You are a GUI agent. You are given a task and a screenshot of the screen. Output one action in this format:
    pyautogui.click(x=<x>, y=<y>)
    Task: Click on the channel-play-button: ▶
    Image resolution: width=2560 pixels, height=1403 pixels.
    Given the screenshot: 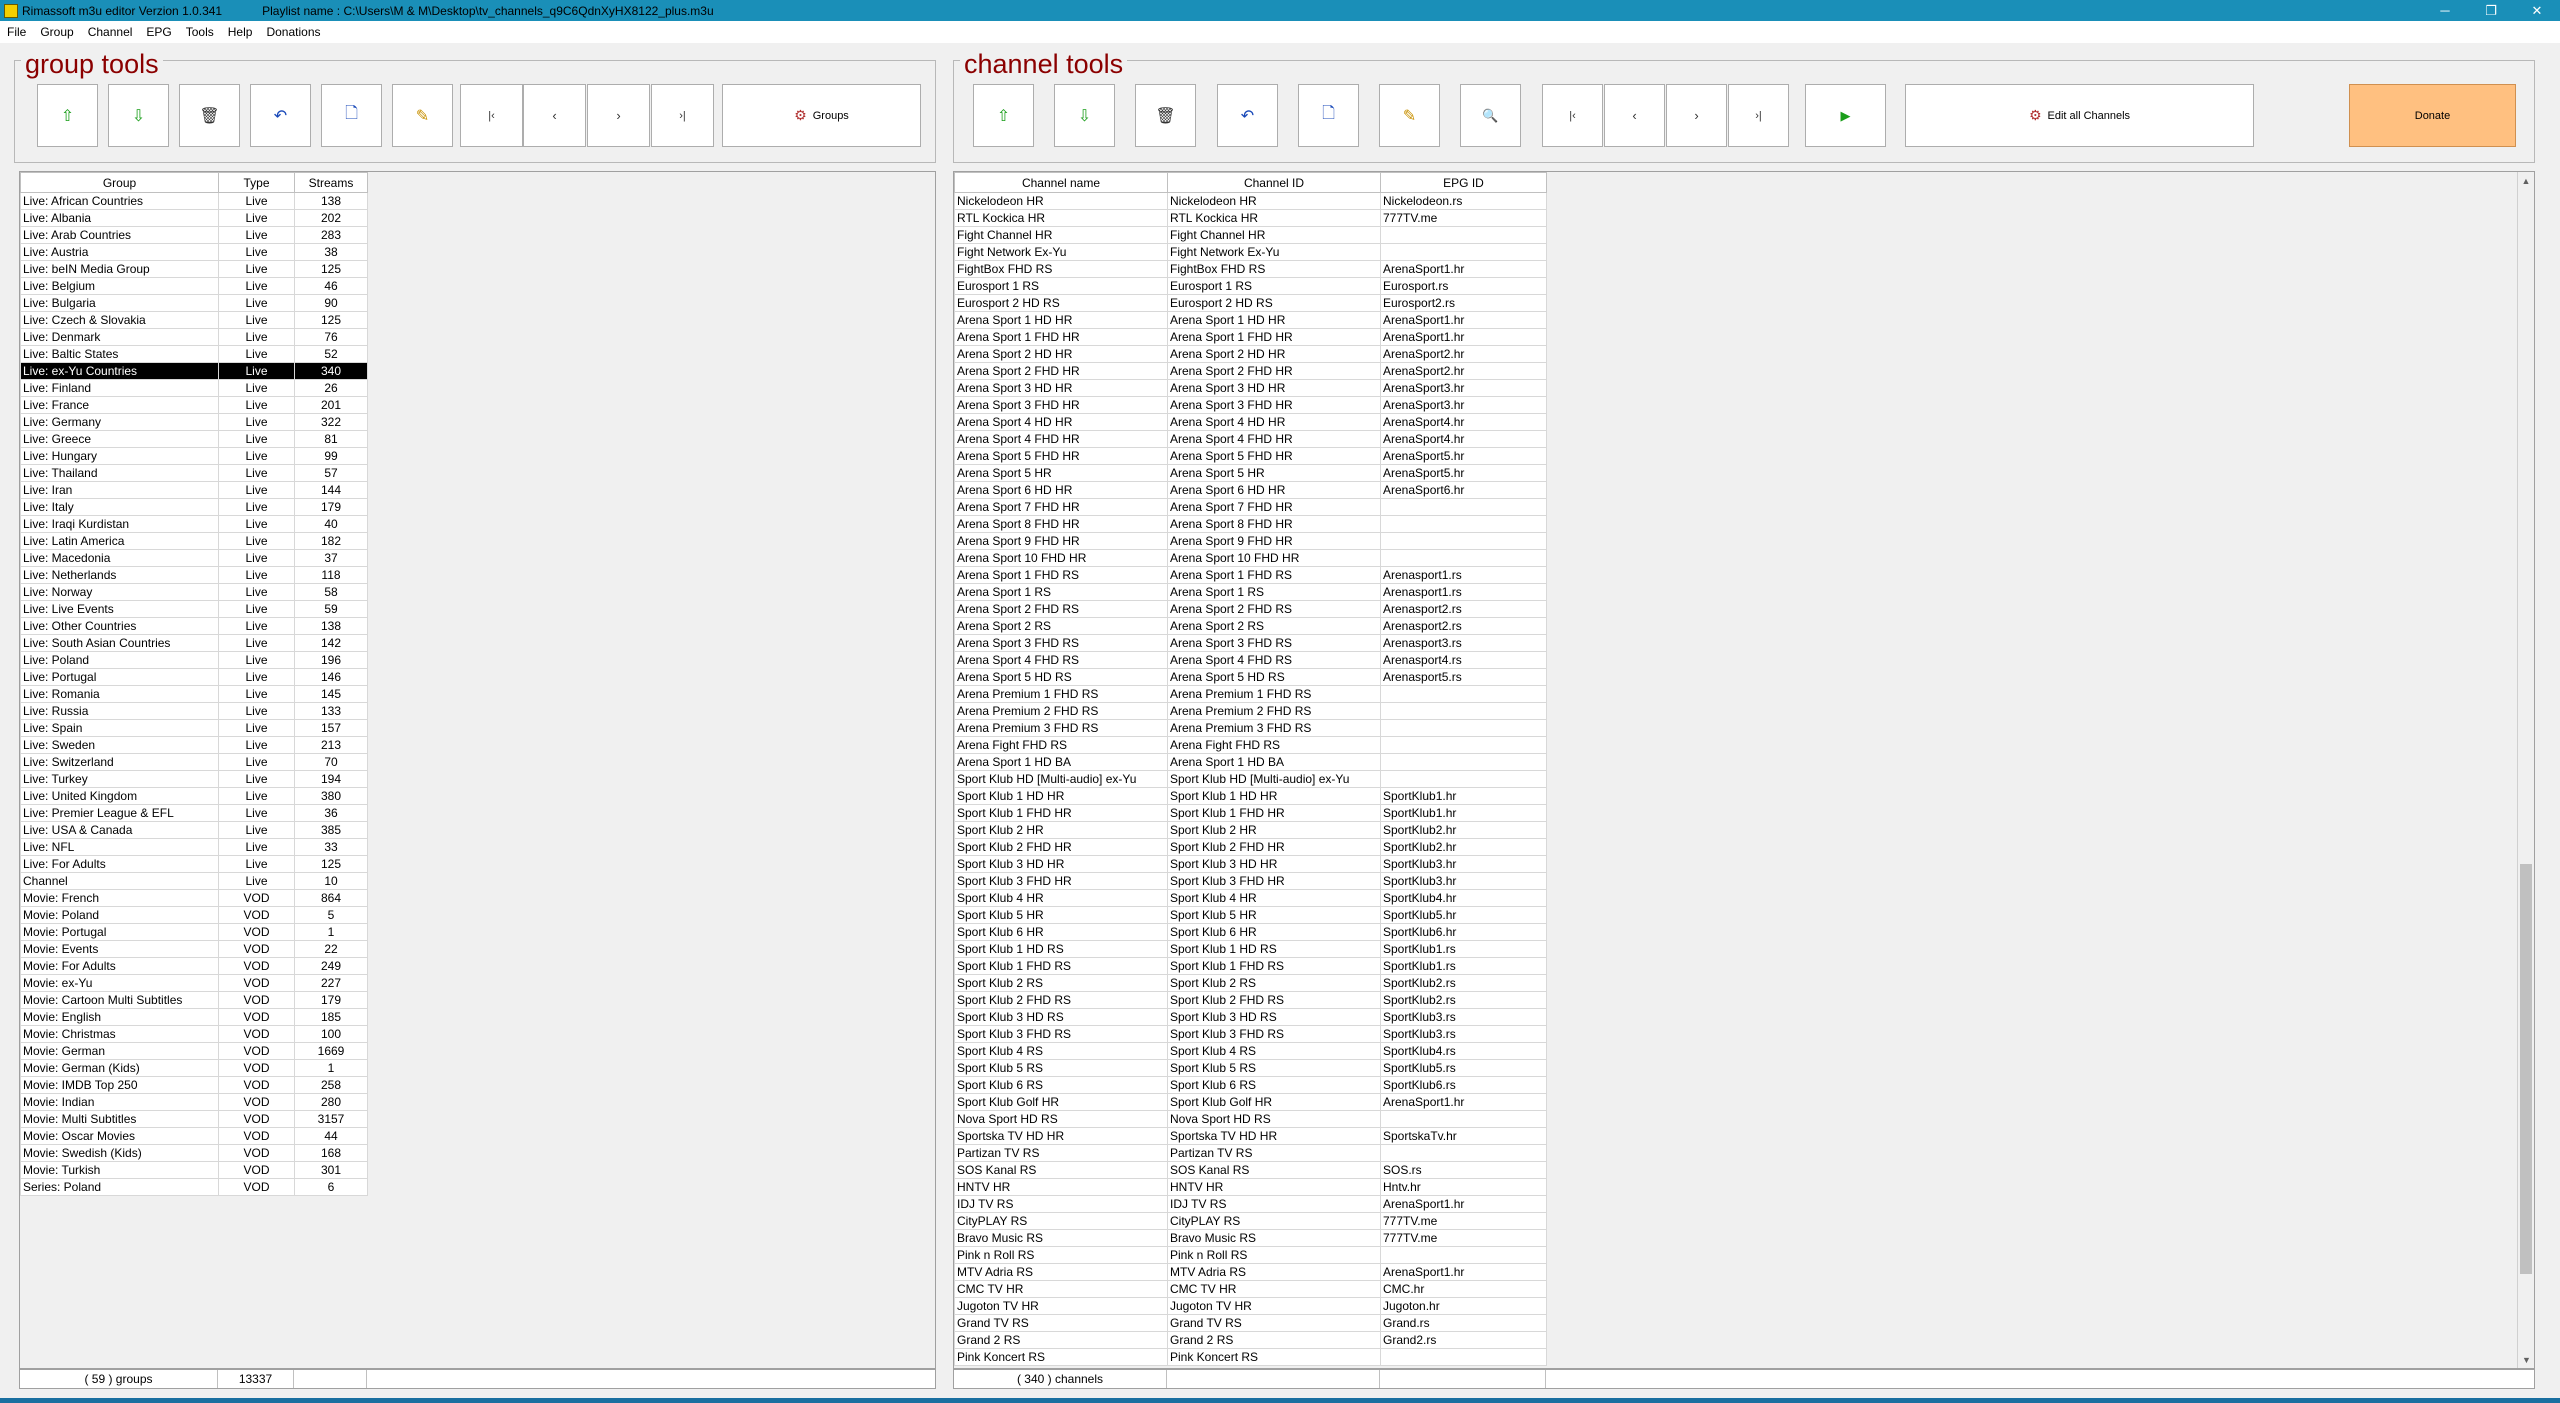 What is the action you would take?
    pyautogui.click(x=1845, y=115)
    